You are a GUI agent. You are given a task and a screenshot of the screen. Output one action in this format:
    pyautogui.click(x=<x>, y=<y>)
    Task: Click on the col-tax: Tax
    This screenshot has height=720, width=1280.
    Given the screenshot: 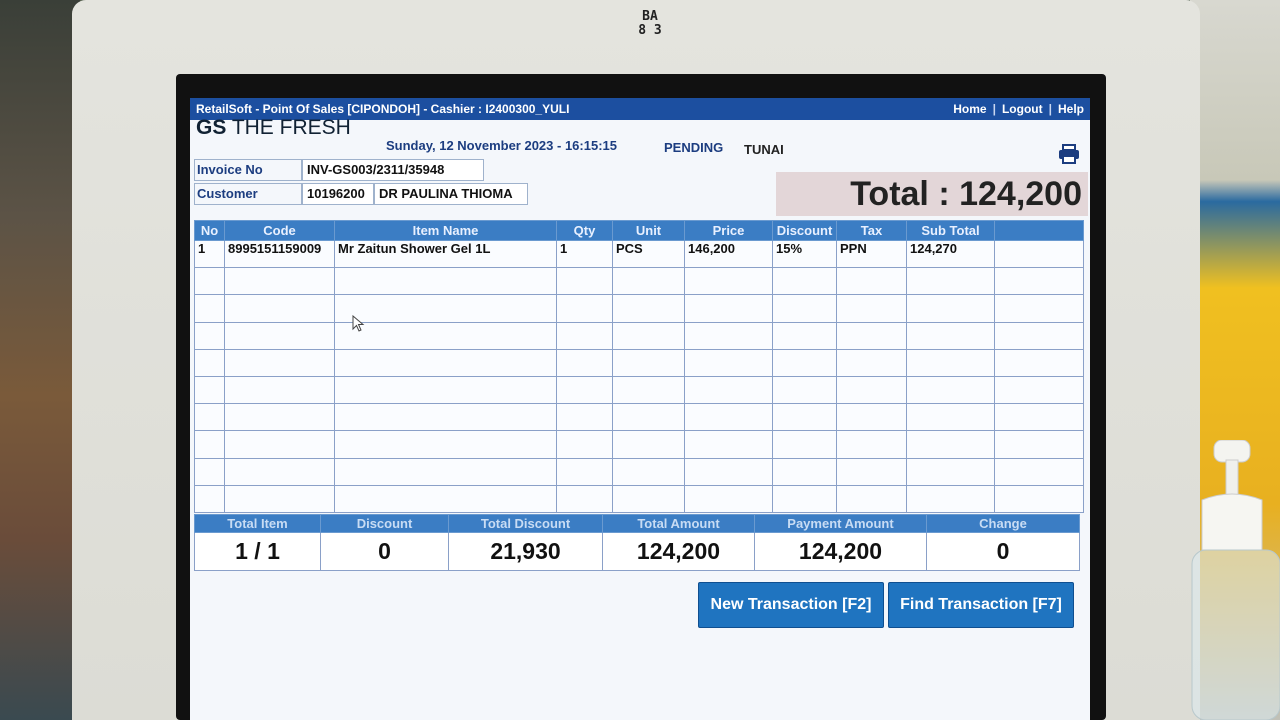 What is the action you would take?
    pyautogui.click(x=871, y=230)
    